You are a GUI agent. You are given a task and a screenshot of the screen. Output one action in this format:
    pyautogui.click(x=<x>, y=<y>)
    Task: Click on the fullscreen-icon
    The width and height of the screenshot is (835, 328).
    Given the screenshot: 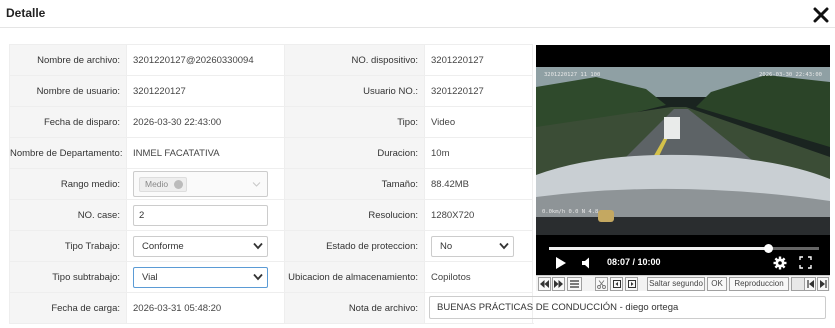 What is the action you would take?
    pyautogui.click(x=805, y=262)
    